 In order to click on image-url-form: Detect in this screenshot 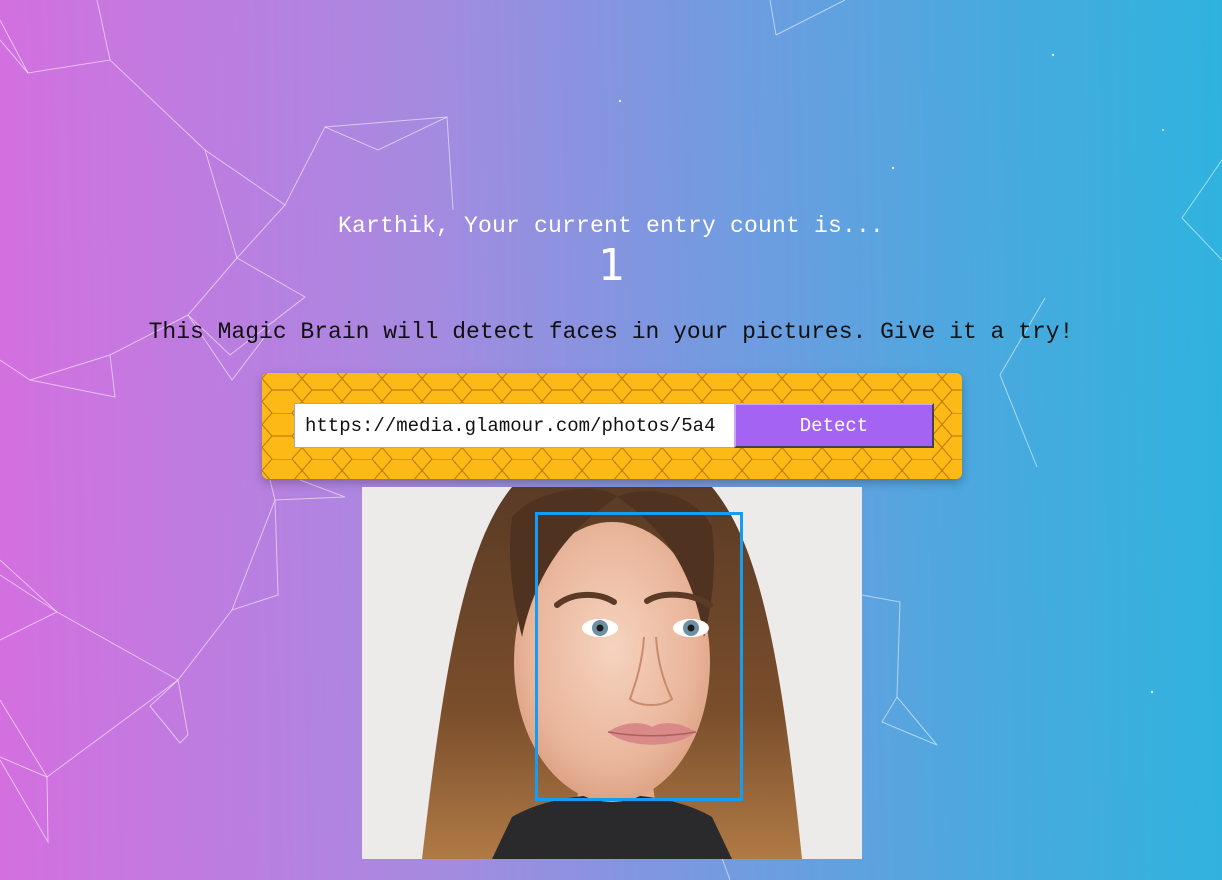, I will do `click(612, 426)`.